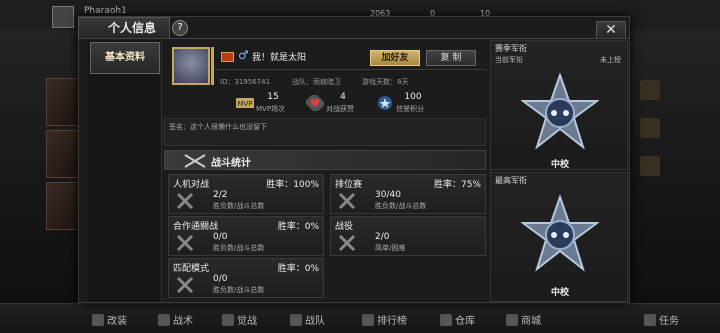  I want to click on battle-cell-coop: 合作通關战 胜率：0% 0/0 胜负数/战斗总数, so click(246, 236).